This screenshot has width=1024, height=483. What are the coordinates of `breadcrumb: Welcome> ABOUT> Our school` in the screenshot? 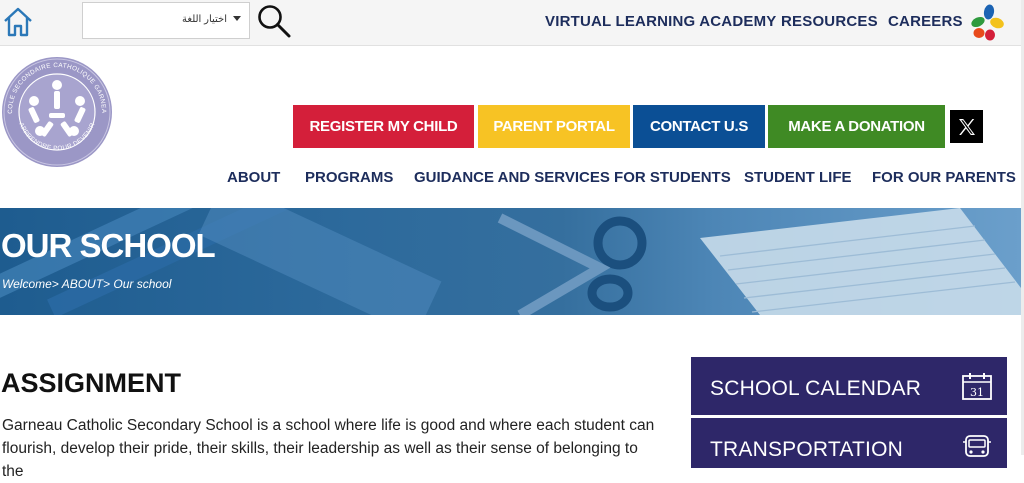 It's located at (87, 284).